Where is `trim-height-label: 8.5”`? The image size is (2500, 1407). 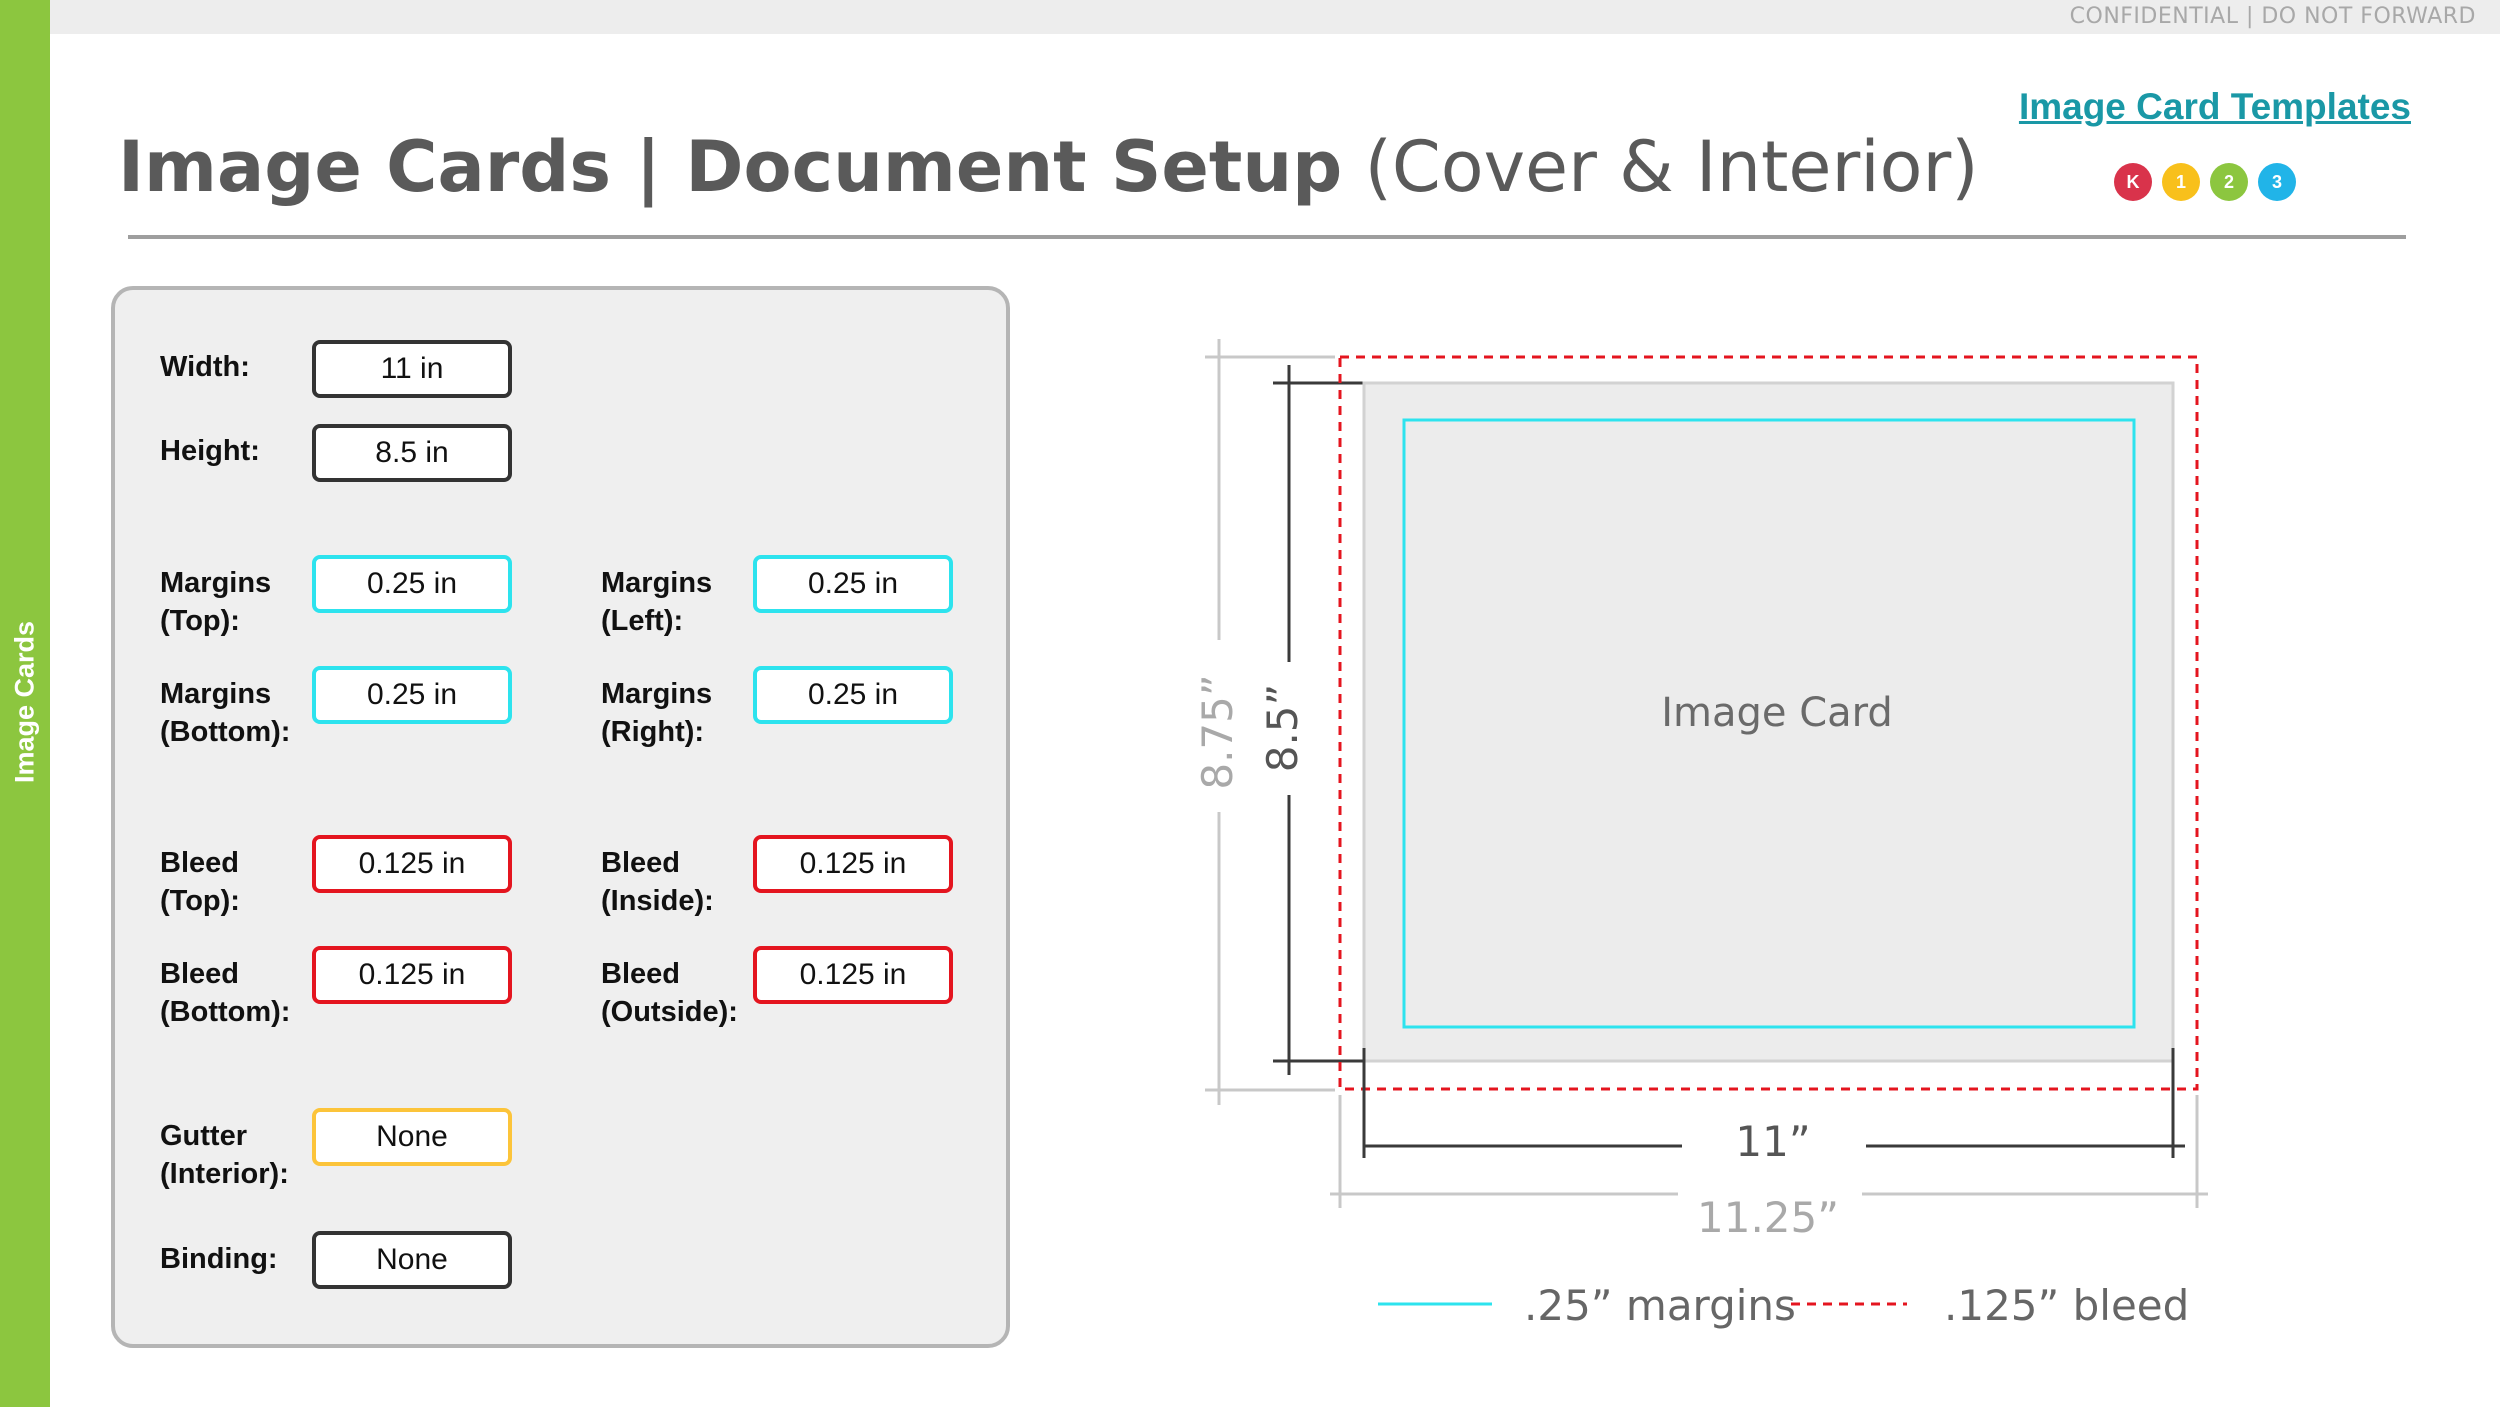
trim-height-label: 8.5” is located at coordinates (1282, 728).